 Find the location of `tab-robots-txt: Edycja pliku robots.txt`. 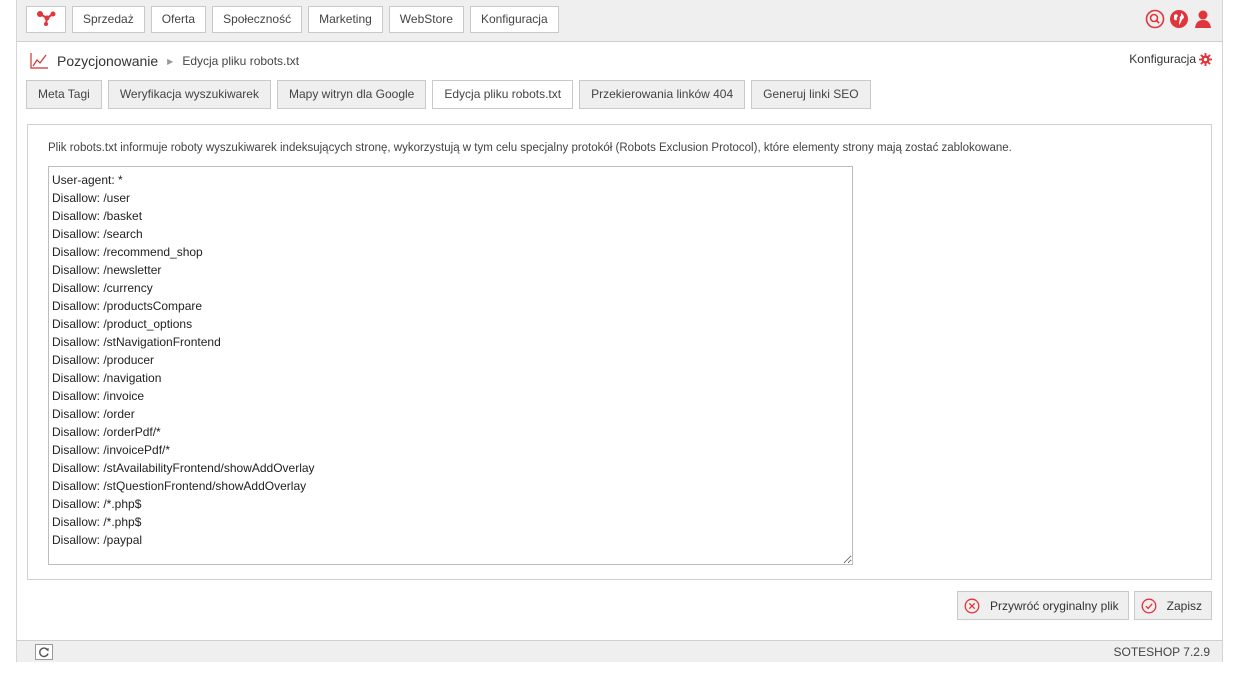

tab-robots-txt: Edycja pliku robots.txt is located at coordinates (503, 94).